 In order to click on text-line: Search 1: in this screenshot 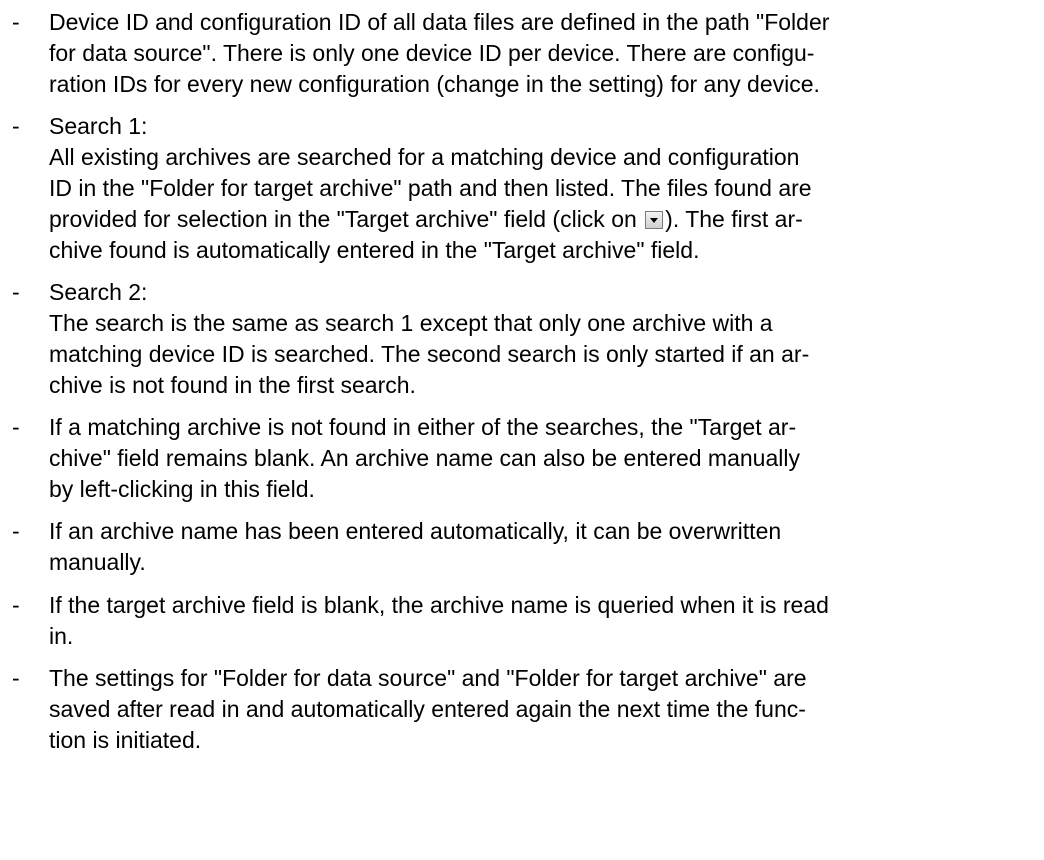, I will do `click(98, 126)`.